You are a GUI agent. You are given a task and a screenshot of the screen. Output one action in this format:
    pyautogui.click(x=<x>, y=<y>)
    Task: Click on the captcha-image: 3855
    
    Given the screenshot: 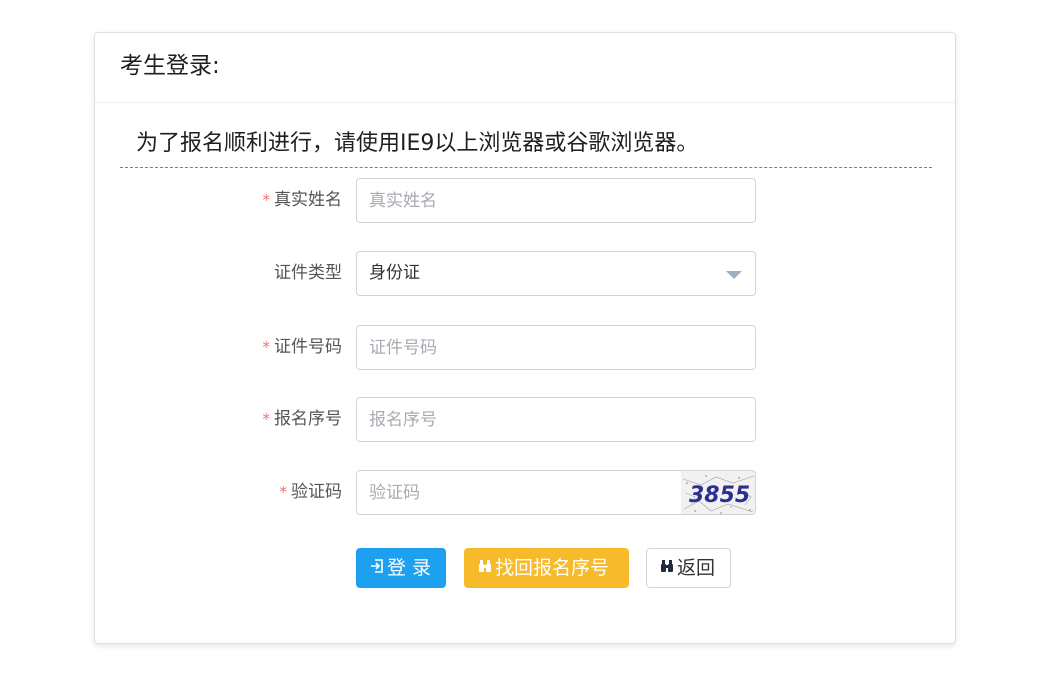 What is the action you would take?
    pyautogui.click(x=718, y=492)
    